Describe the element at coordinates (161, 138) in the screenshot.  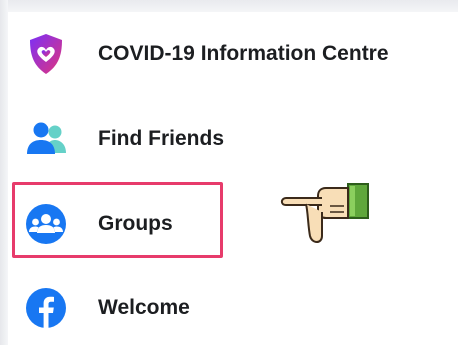
I see `sidebar-item-label: Find Friends` at that location.